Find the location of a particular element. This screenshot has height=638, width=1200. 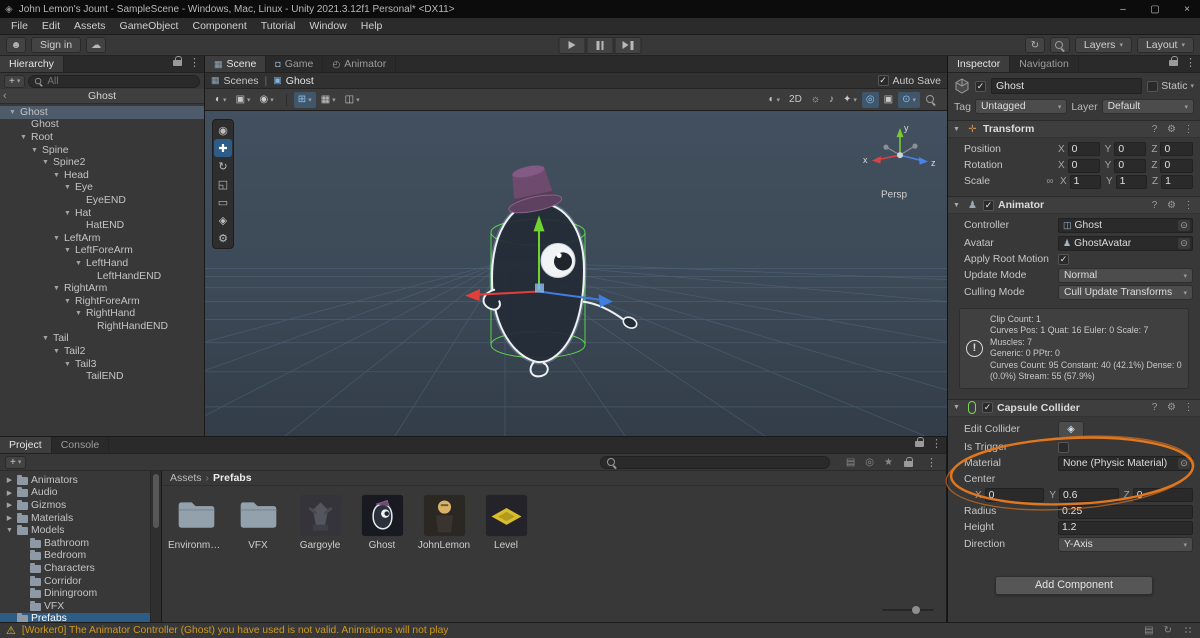

breadcrumb-scenes: Scenes is located at coordinates (241, 81).